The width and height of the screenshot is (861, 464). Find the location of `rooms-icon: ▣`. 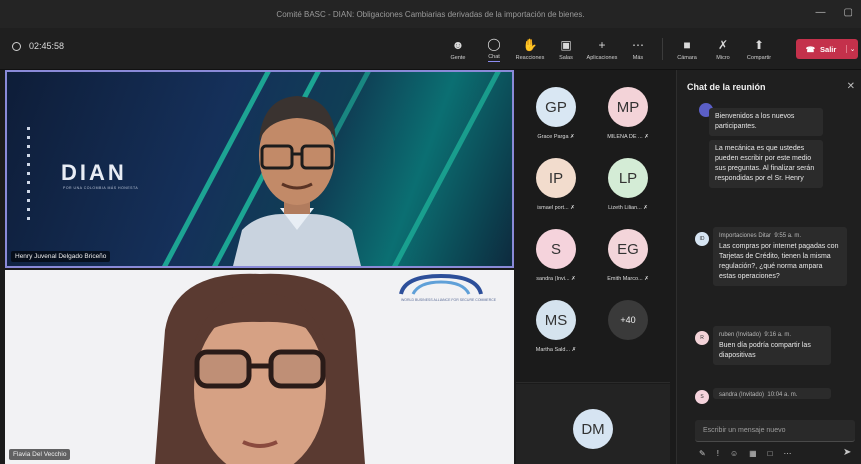

rooms-icon: ▣ is located at coordinates (566, 44).